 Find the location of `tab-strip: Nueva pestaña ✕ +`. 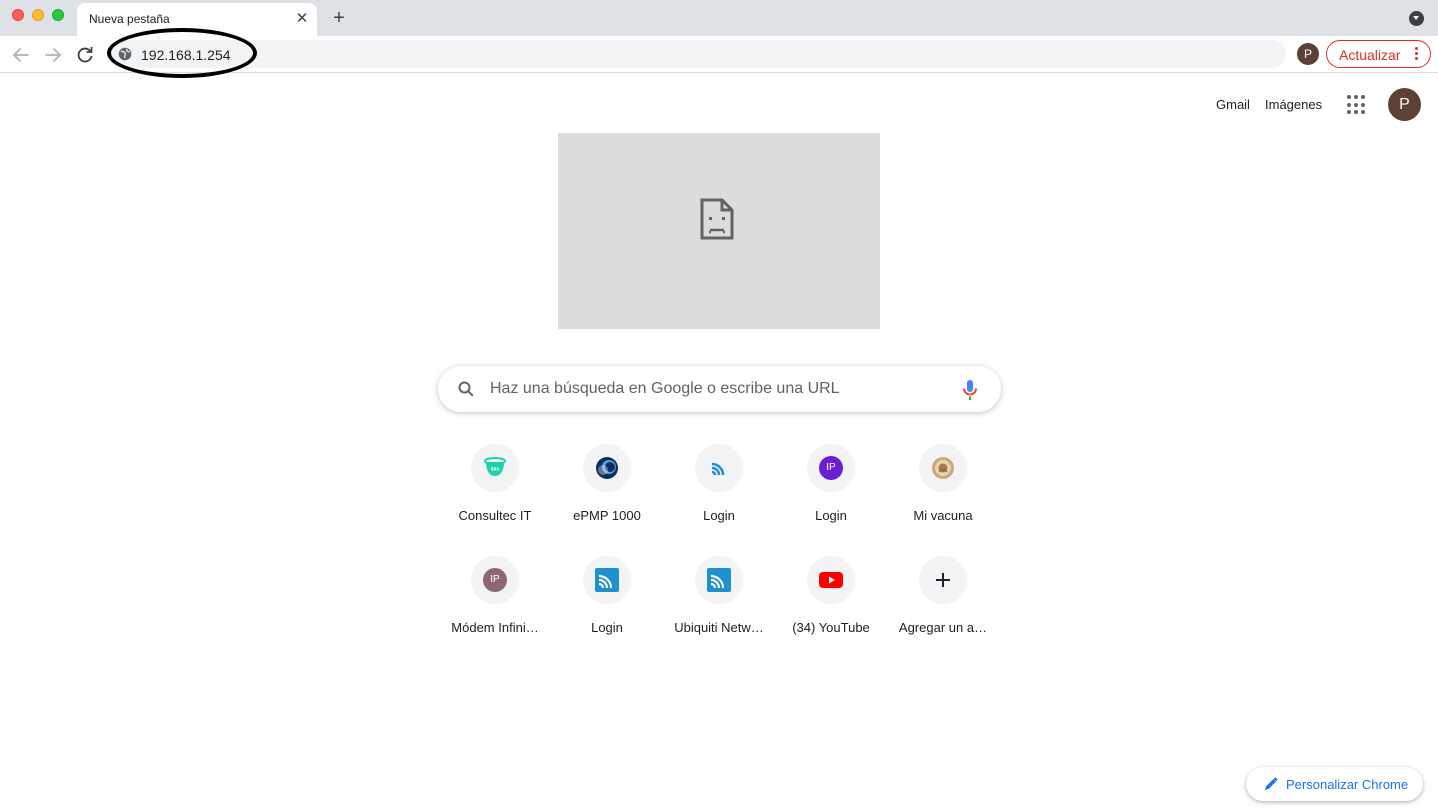

tab-strip: Nueva pestaña ✕ + is located at coordinates (719, 18).